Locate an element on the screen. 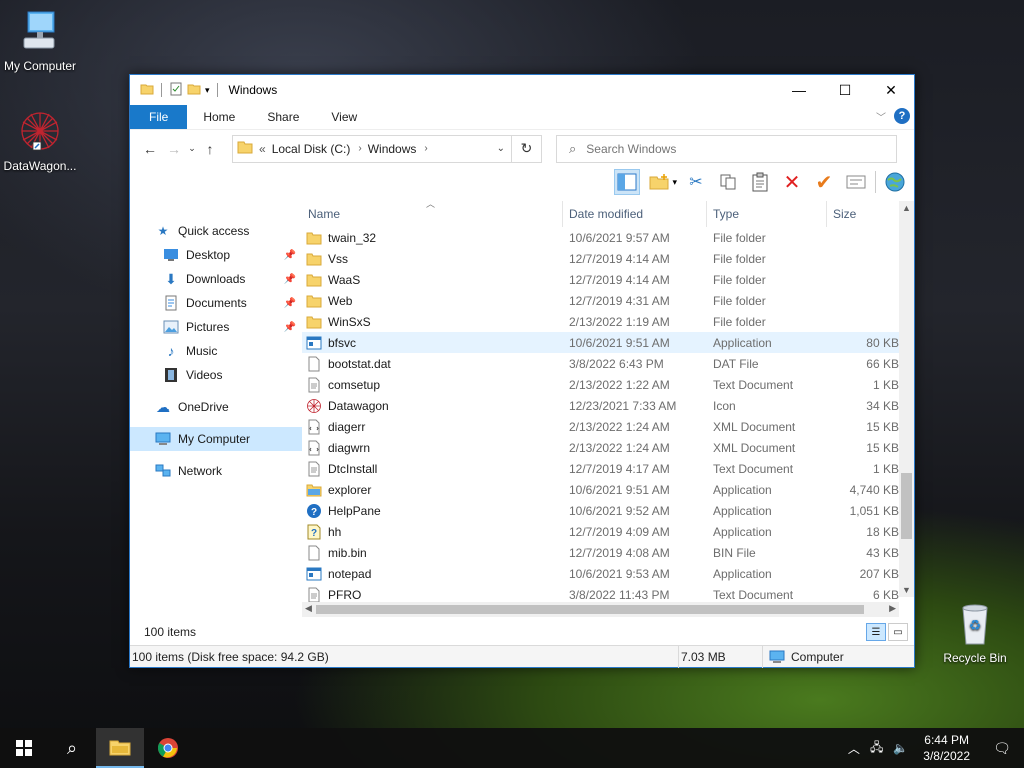 The height and width of the screenshot is (768, 1024). nav-music: ♪ Music is located at coordinates (216, 351).